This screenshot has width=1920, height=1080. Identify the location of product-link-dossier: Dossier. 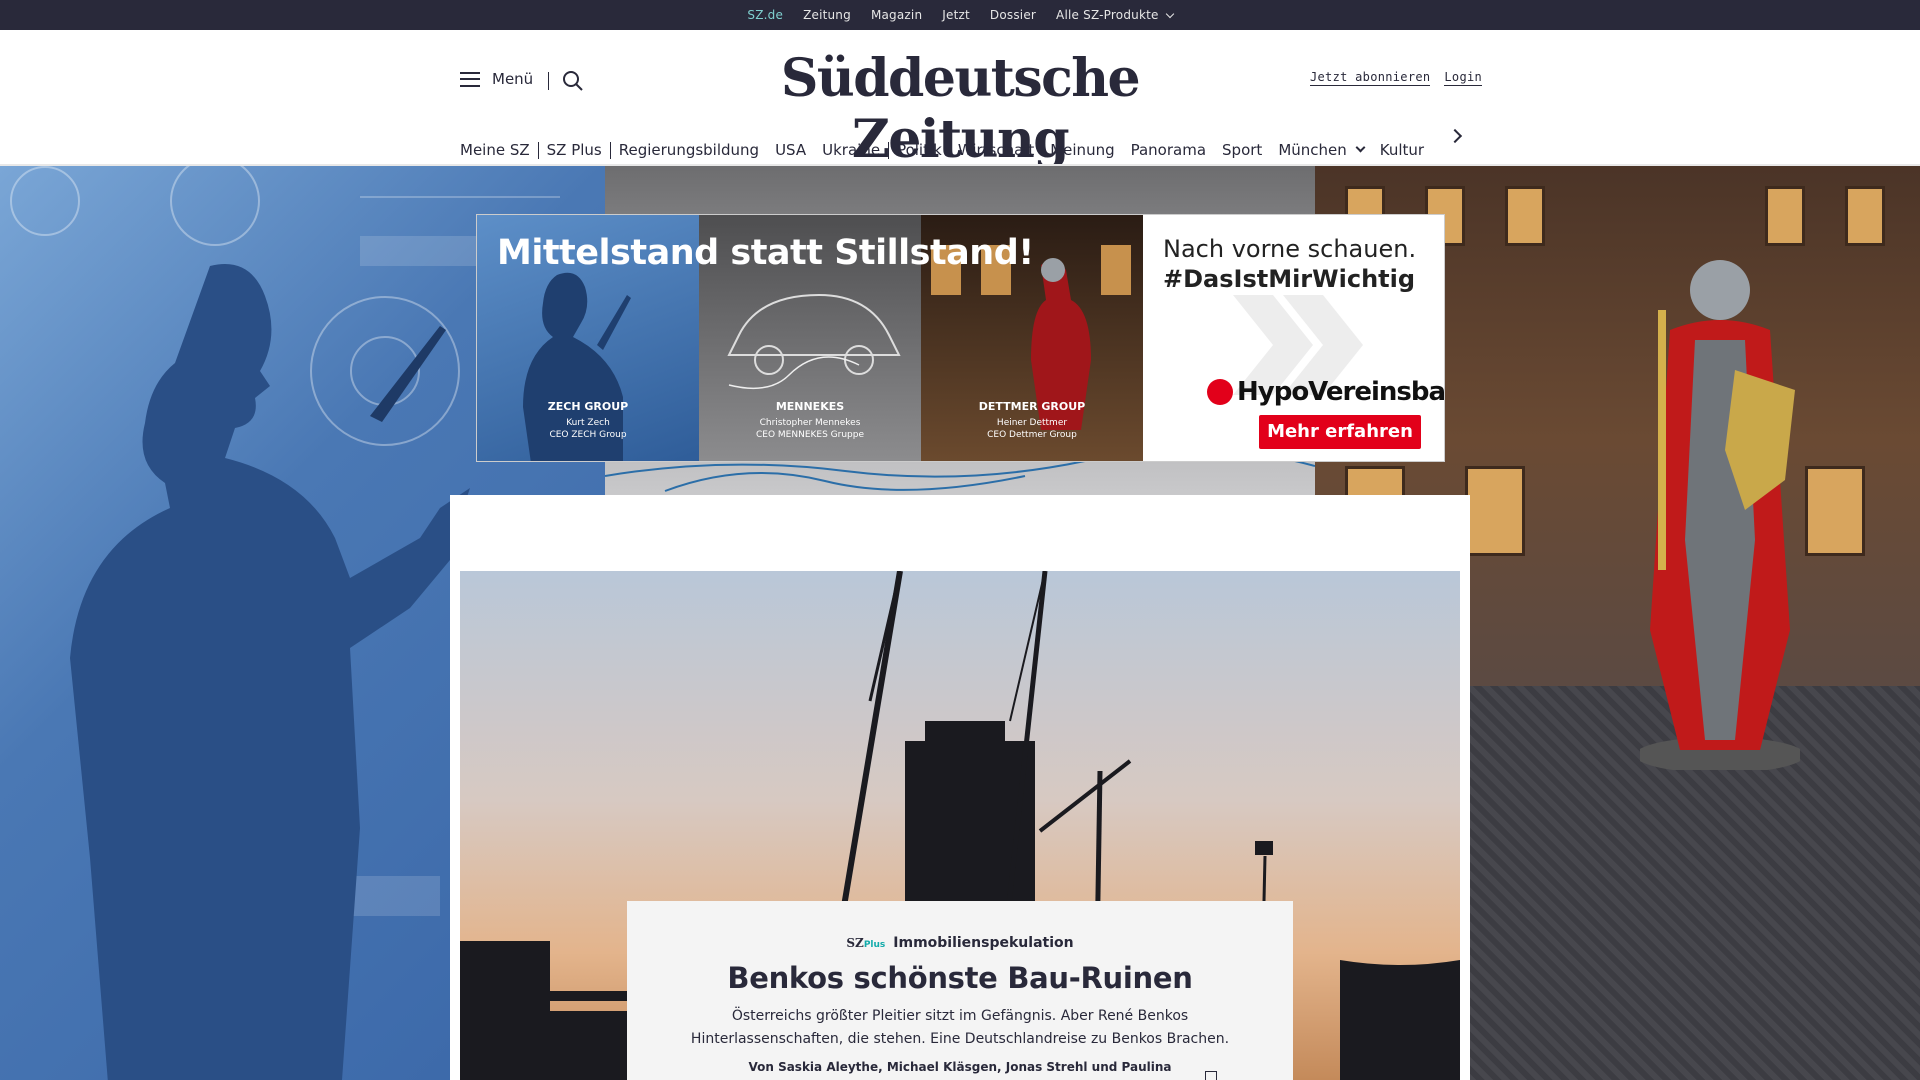
(1013, 15).